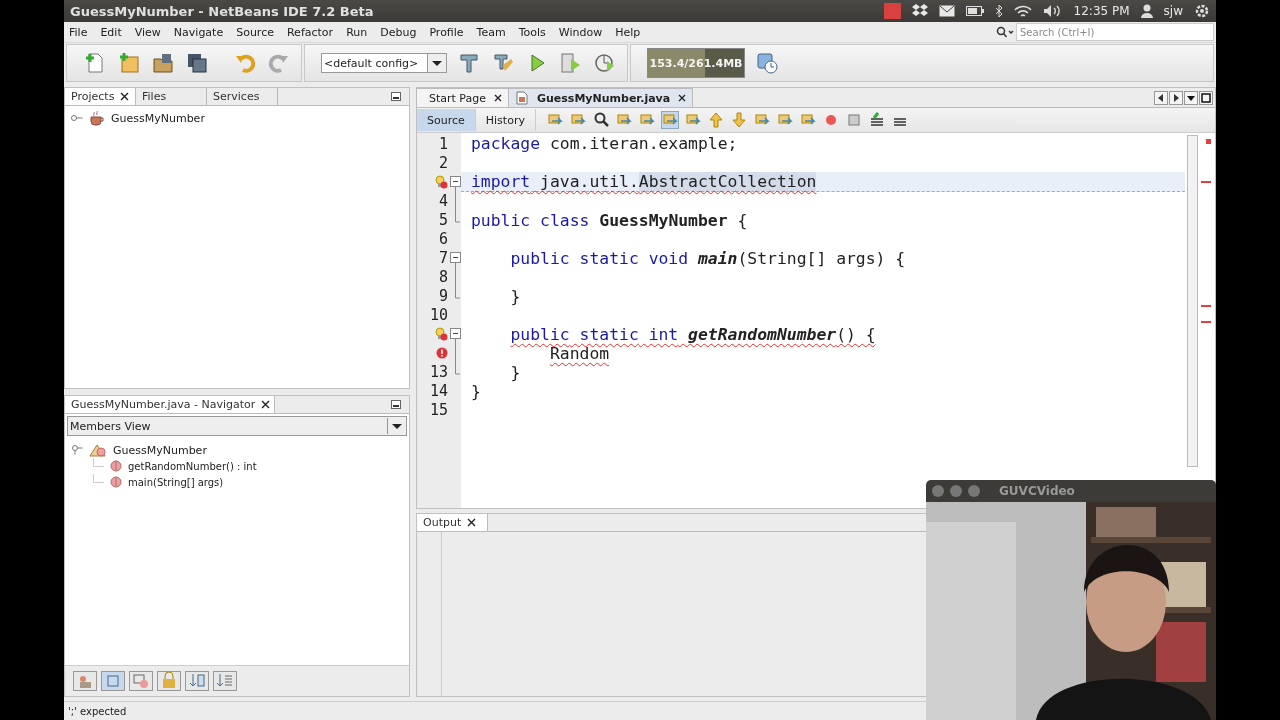 The height and width of the screenshot is (720, 1280). What do you see at coordinates (452, 522) in the screenshot?
I see `panel-tab: Output` at bounding box center [452, 522].